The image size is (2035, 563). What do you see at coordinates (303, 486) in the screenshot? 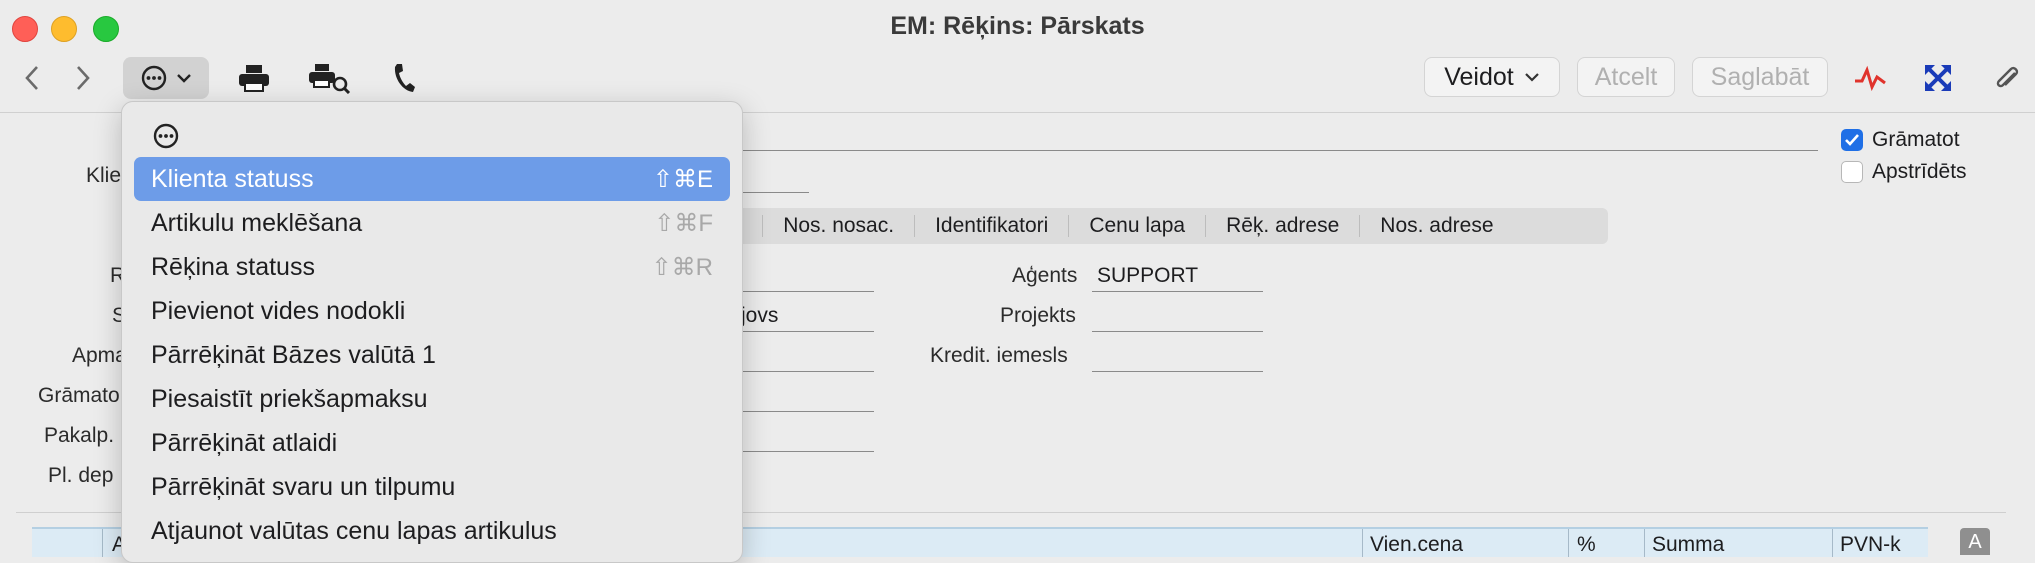
I see `menu-item-label: Pārrēķināt svaru un tilpumu` at bounding box center [303, 486].